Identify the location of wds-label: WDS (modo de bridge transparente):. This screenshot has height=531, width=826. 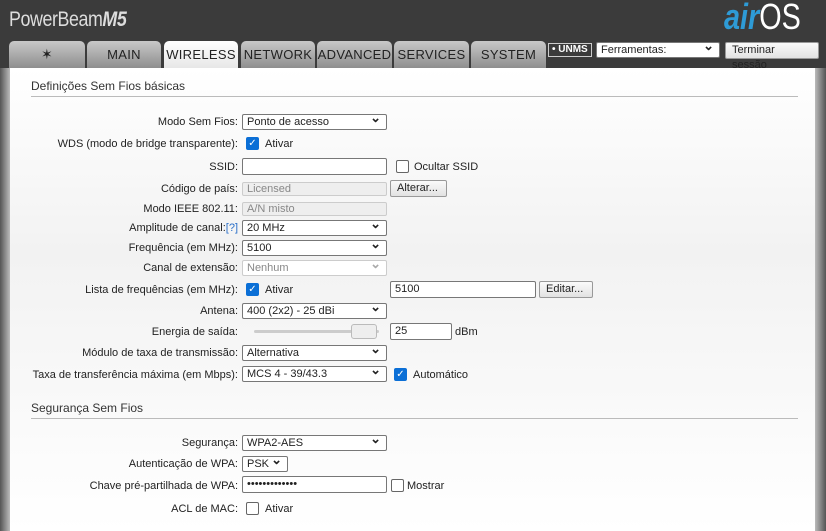
(147, 144).